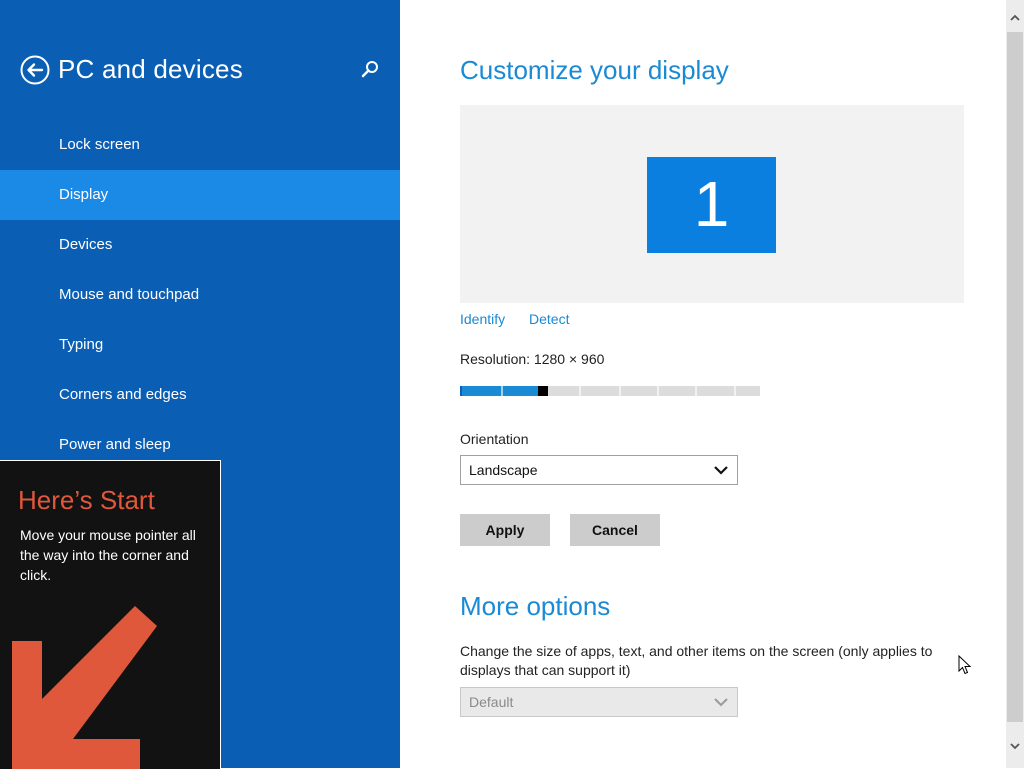 Image resolution: width=1024 pixels, height=769 pixels. Describe the element at coordinates (370, 69) in the screenshot. I see `search-icon` at that location.